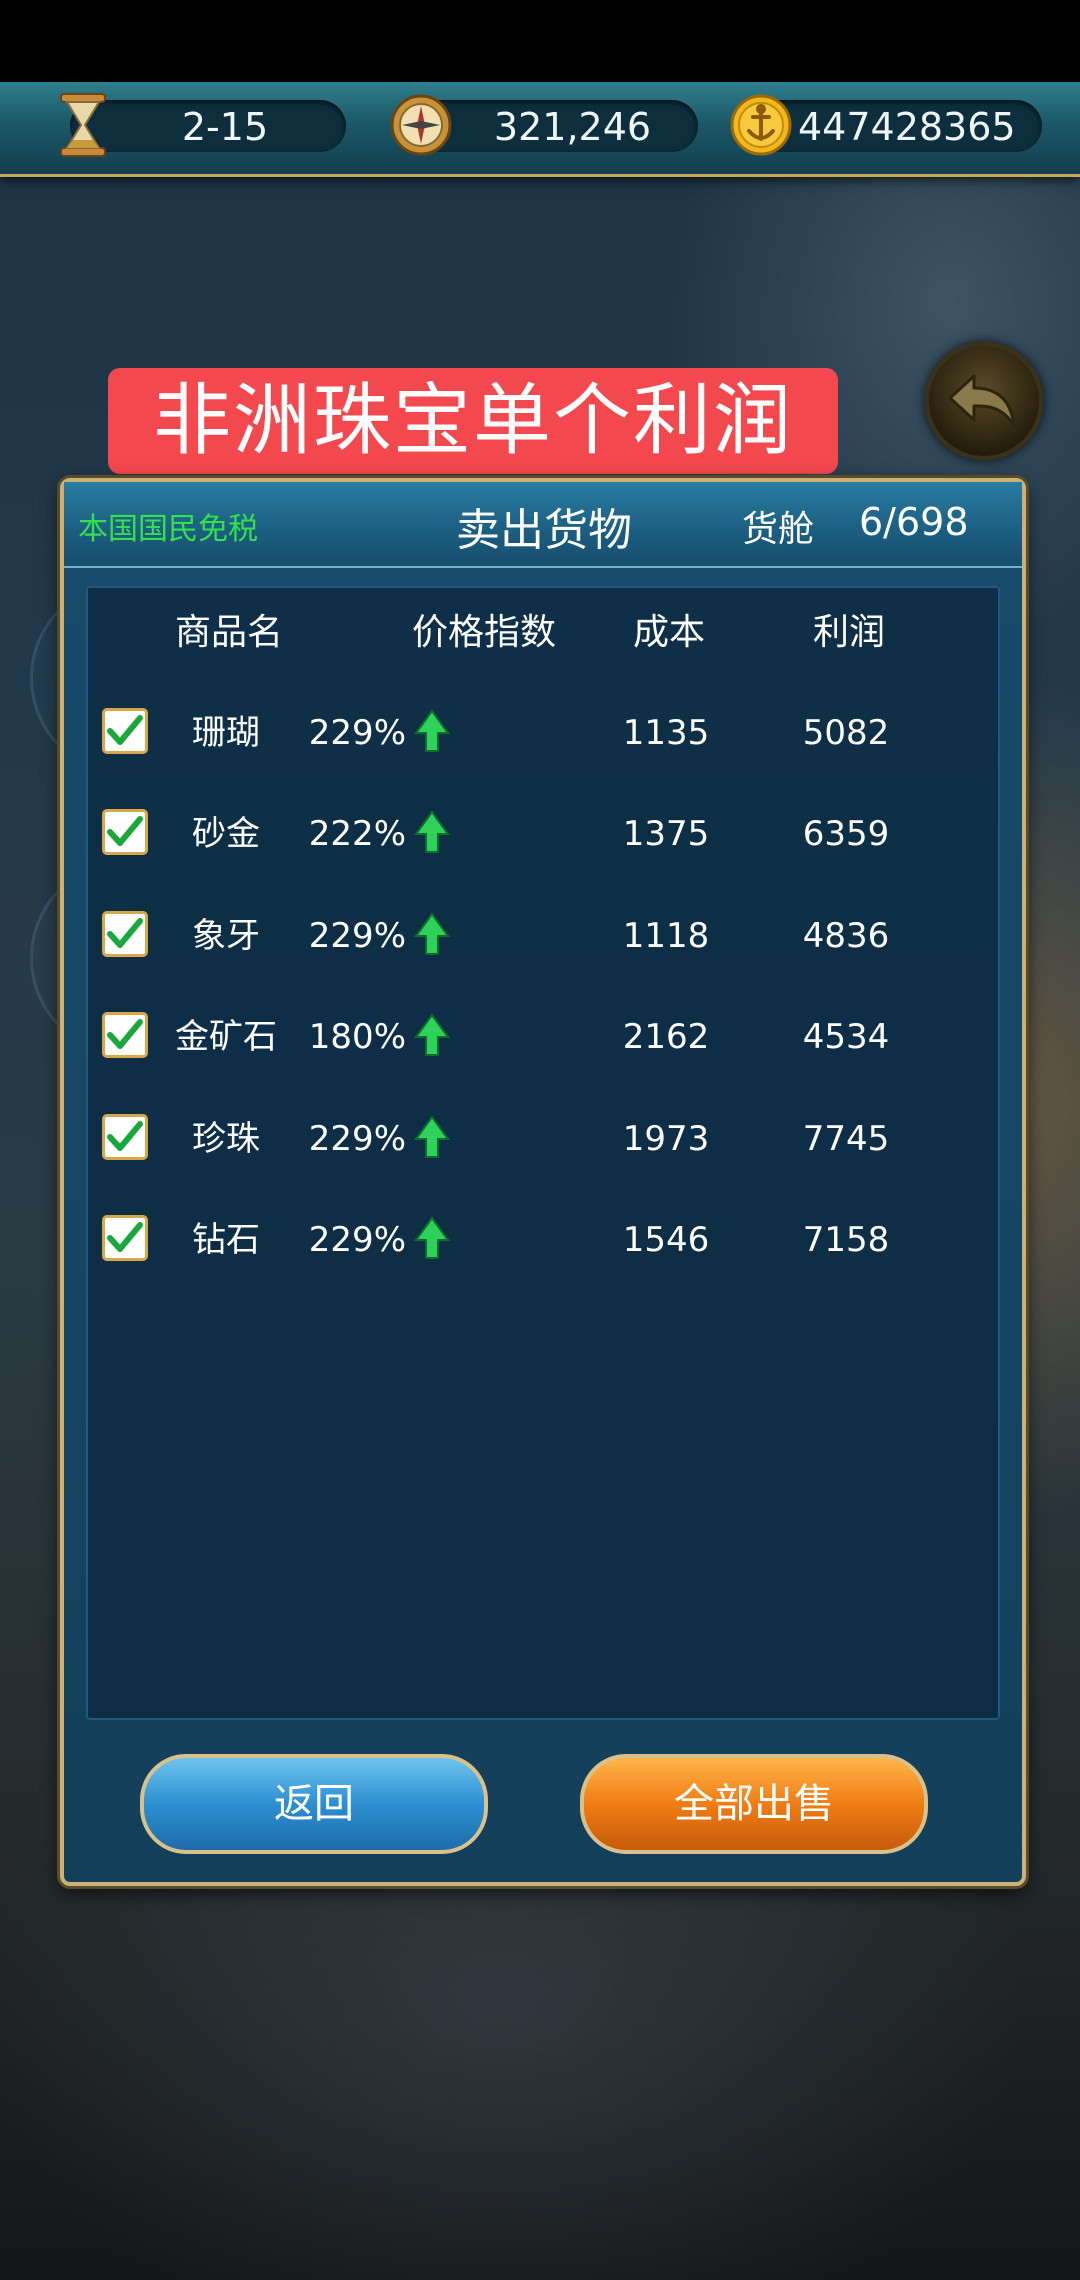 Image resolution: width=1080 pixels, height=2280 pixels. What do you see at coordinates (226, 834) in the screenshot?
I see `goods-name: 砂金` at bounding box center [226, 834].